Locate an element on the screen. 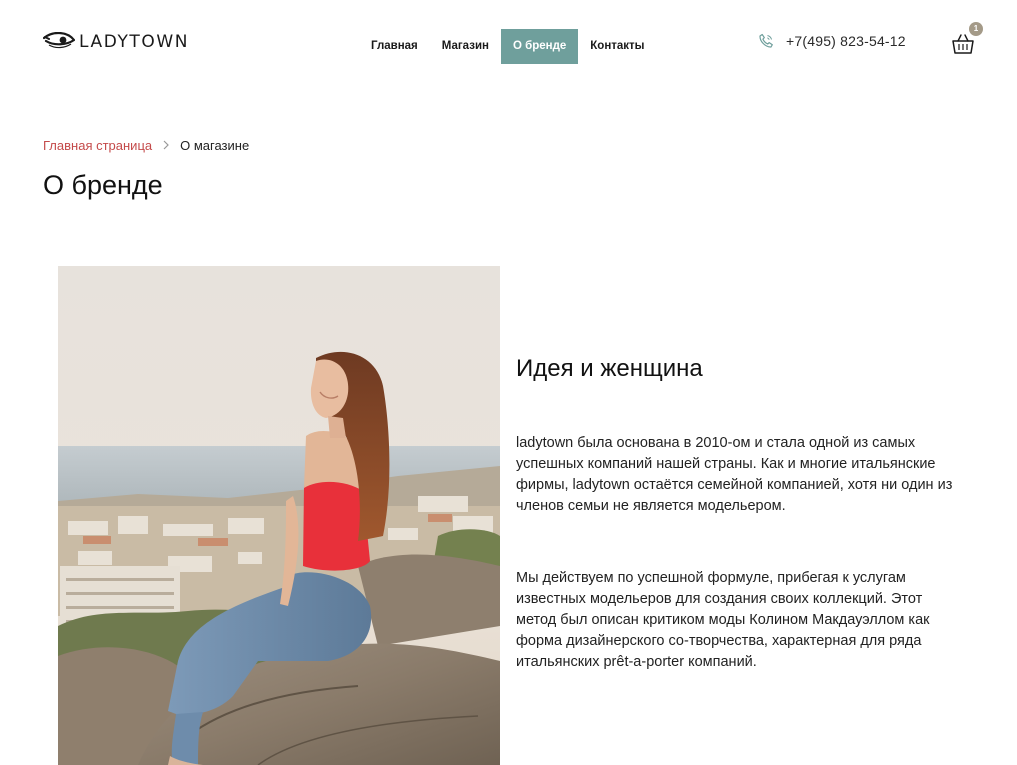 The height and width of the screenshot is (765, 1017). page-title: О бренде is located at coordinates (103, 185).